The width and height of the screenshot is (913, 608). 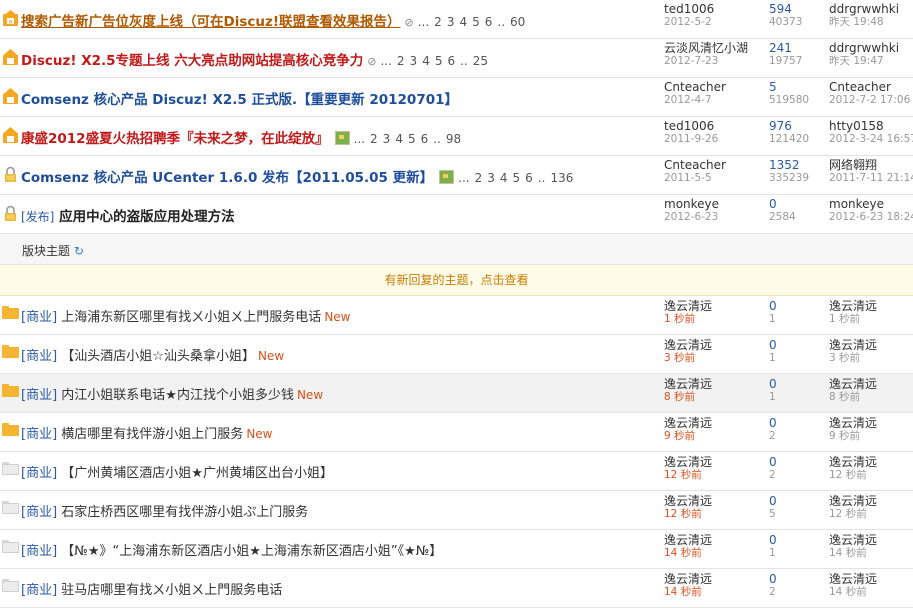 I want to click on reply-count: 976, so click(x=789, y=126).